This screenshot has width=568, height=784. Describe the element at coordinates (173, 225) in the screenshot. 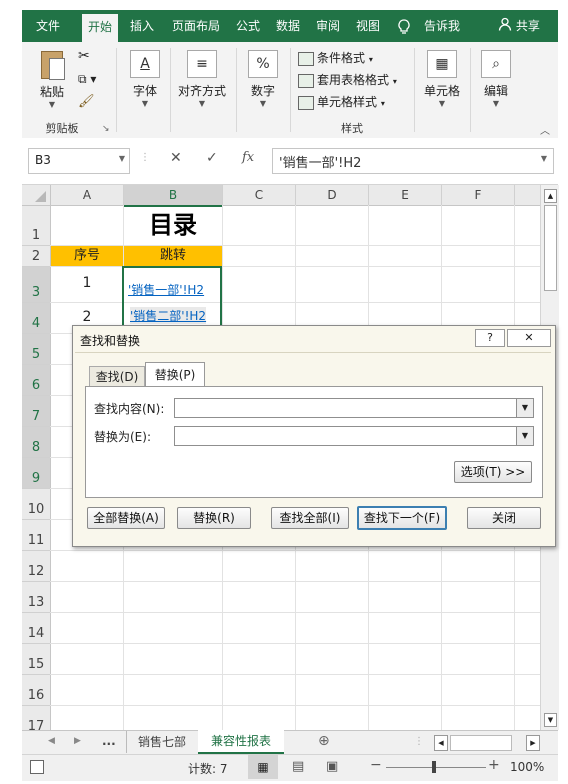

I see `catalog-title: 目录` at that location.